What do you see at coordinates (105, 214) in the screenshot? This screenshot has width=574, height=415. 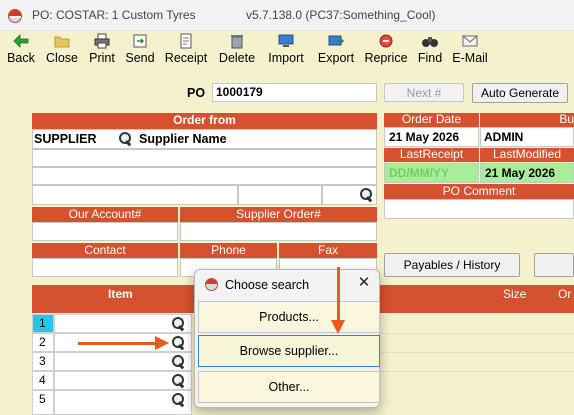 I see `our-account-header: Our Account#` at bounding box center [105, 214].